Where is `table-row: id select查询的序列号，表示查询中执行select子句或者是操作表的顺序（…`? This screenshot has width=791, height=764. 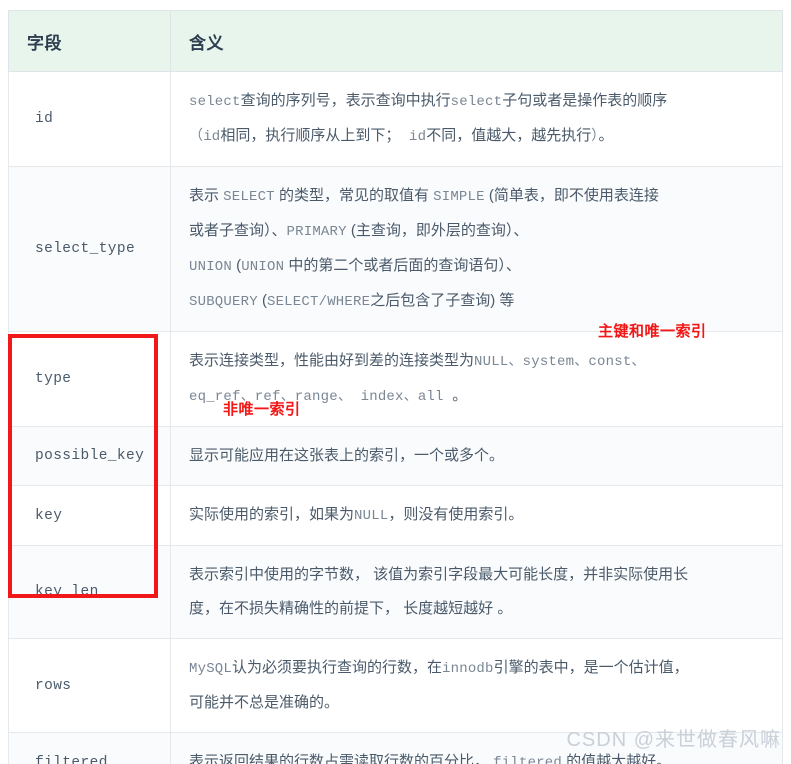
table-row: id select查询的序列号，表示查询中执行select子句或者是操作表的顺序（… is located at coordinates (395, 119).